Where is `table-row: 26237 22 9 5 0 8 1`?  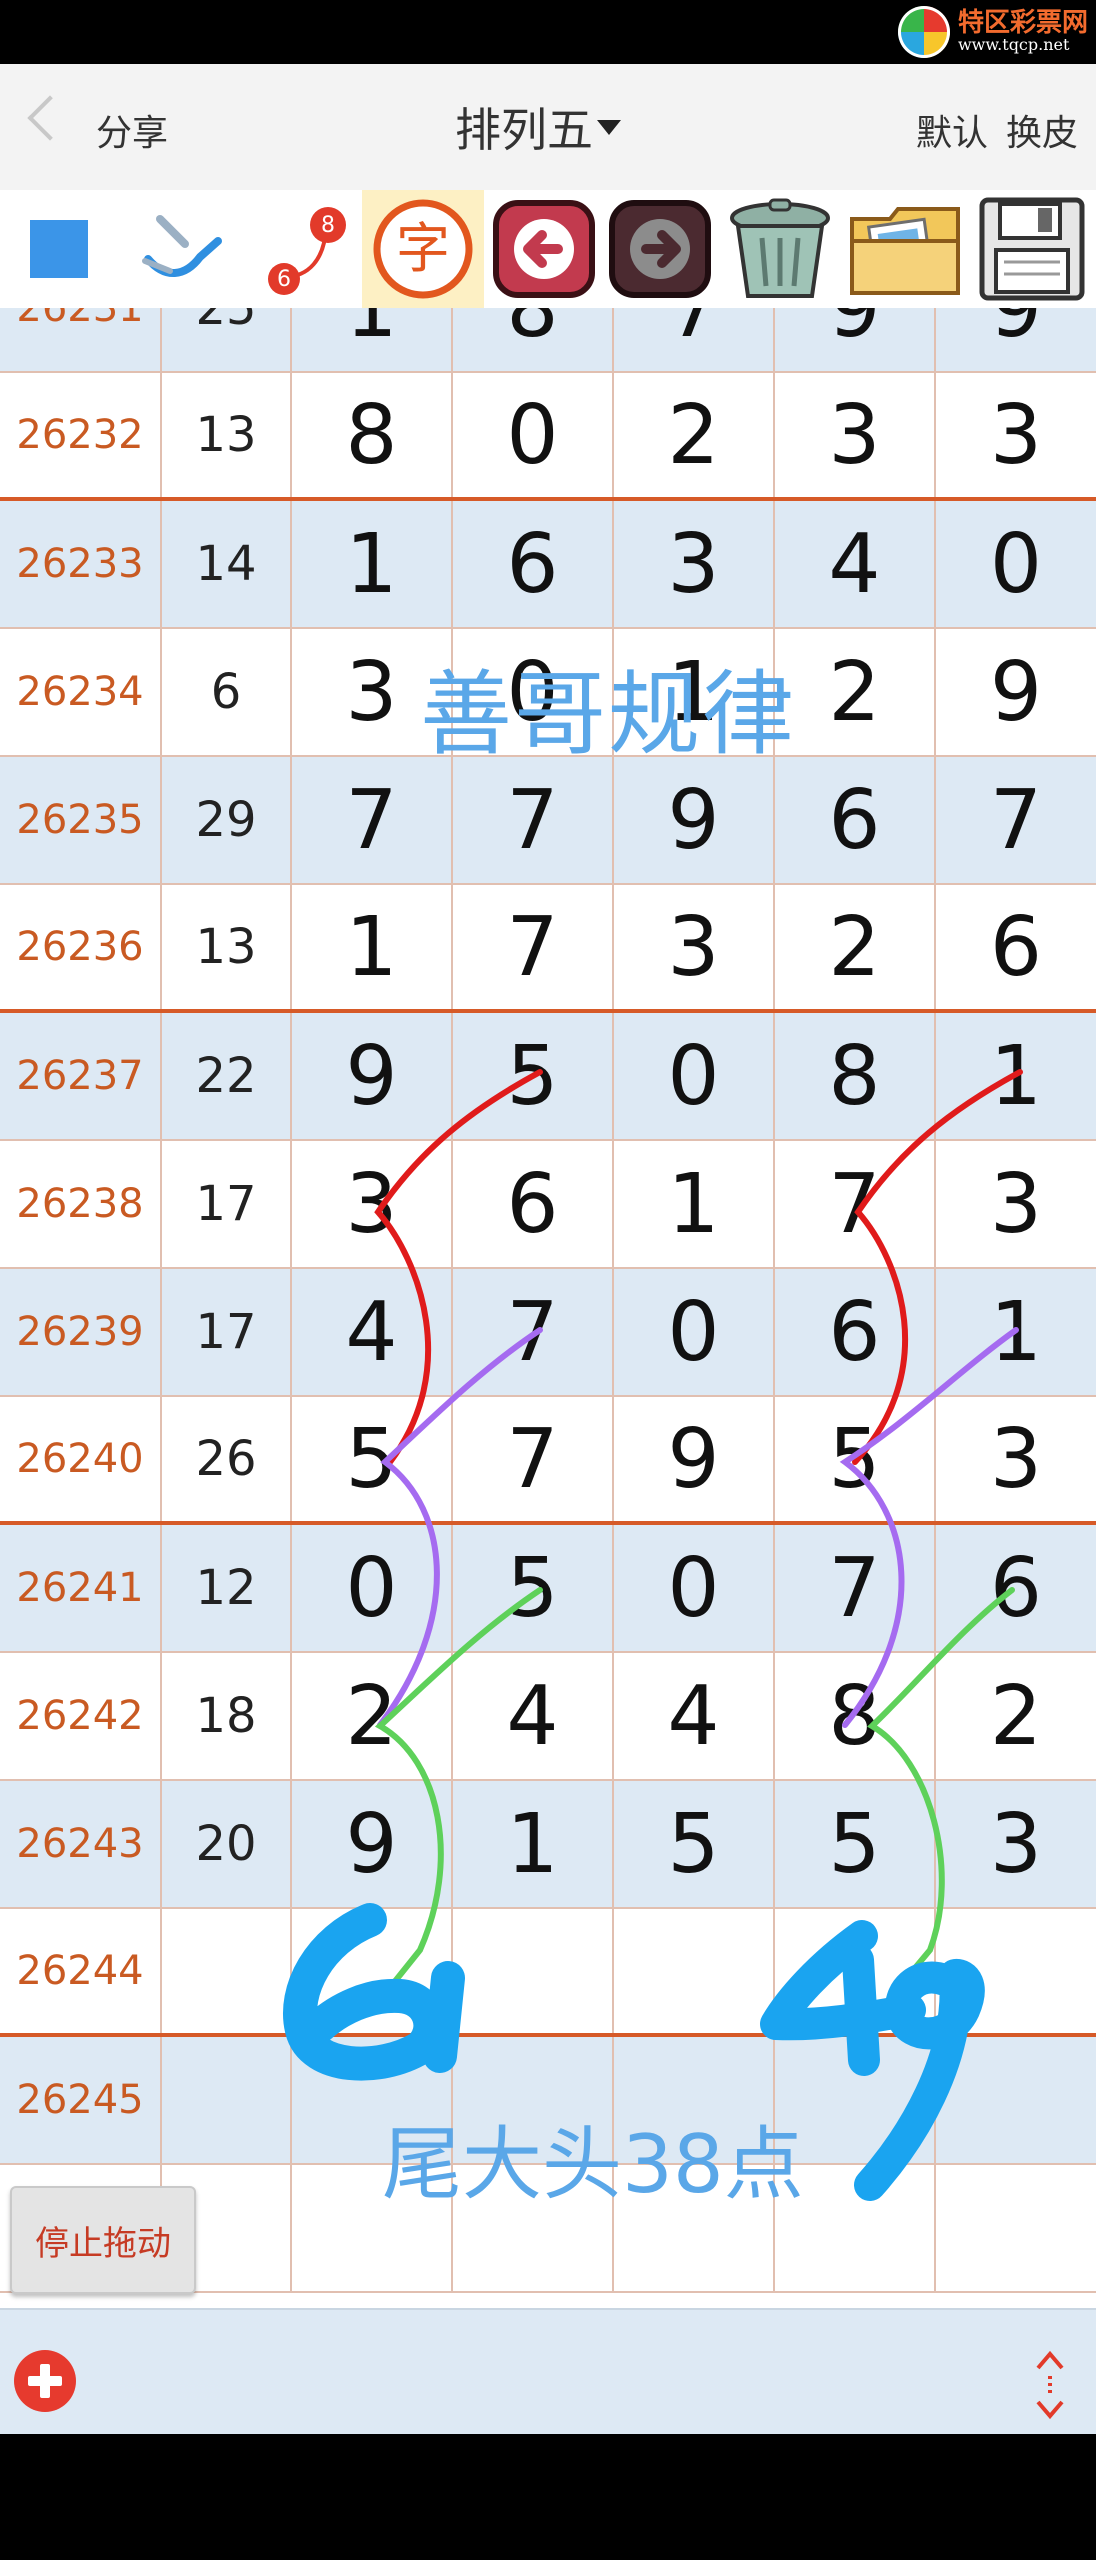
table-row: 26237 22 9 5 0 8 1 is located at coordinates (548, 1077).